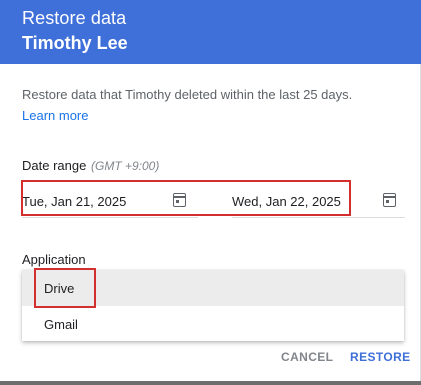 This screenshot has height=385, width=421. Describe the element at coordinates (55, 115) in the screenshot. I see `learn-more-link: Learn more` at that location.